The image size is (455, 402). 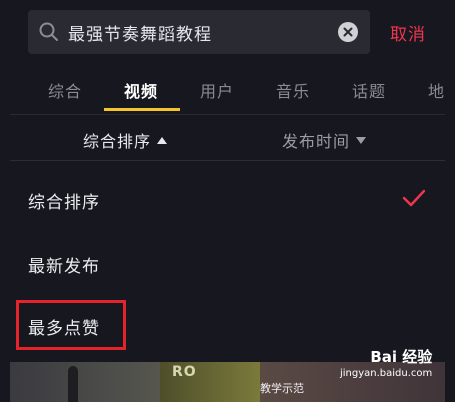 What do you see at coordinates (117, 141) in the screenshot?
I see `sort-dropdown-label: 综合排序` at bounding box center [117, 141].